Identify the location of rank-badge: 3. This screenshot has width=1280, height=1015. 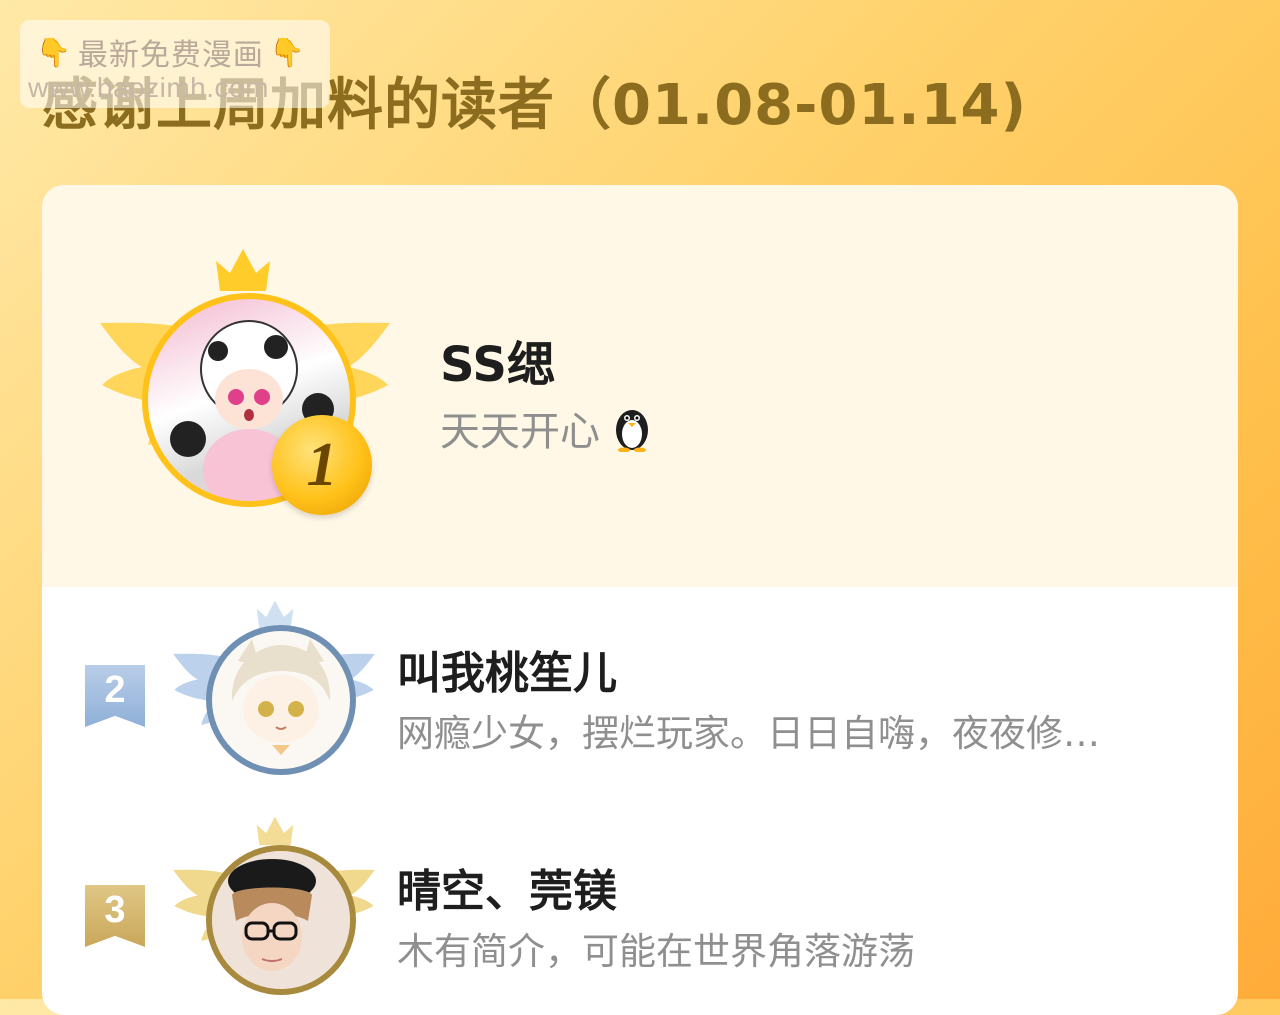
(115, 916).